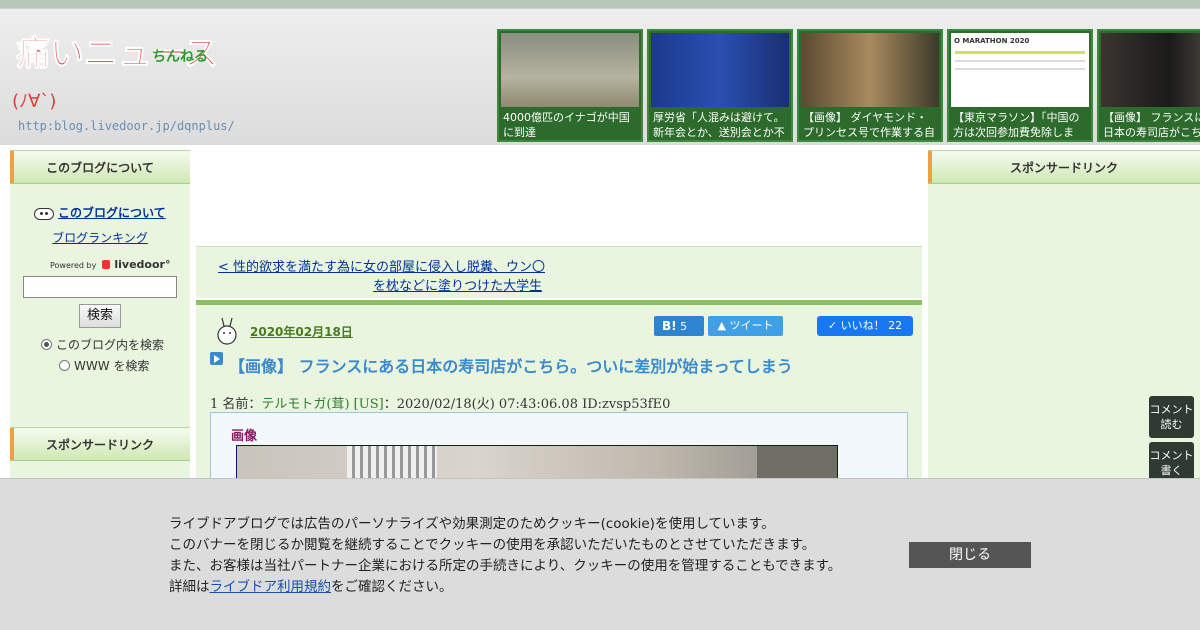  Describe the element at coordinates (865, 326) in the screenshot. I see `facebook-like-button: ✓ いいね！ 22` at that location.